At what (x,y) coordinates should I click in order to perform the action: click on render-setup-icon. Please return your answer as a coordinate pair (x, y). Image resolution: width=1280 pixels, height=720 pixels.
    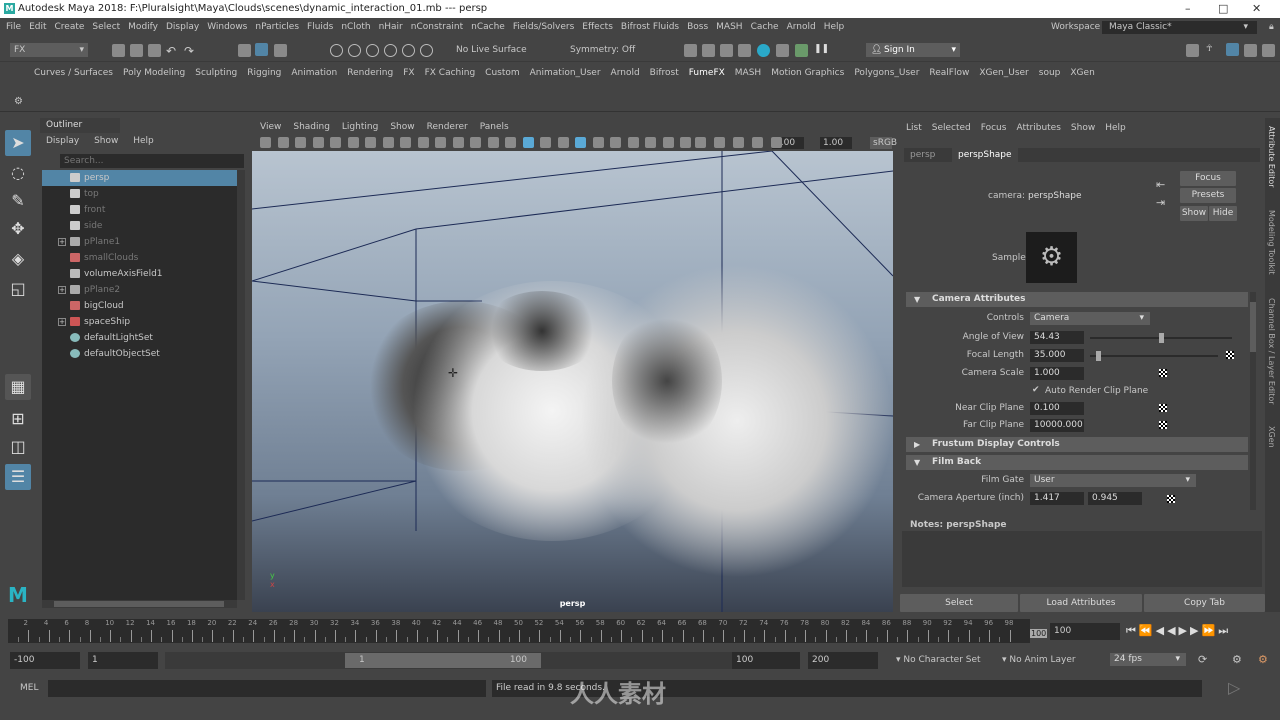
    Looking at the image, I should click on (782, 50).